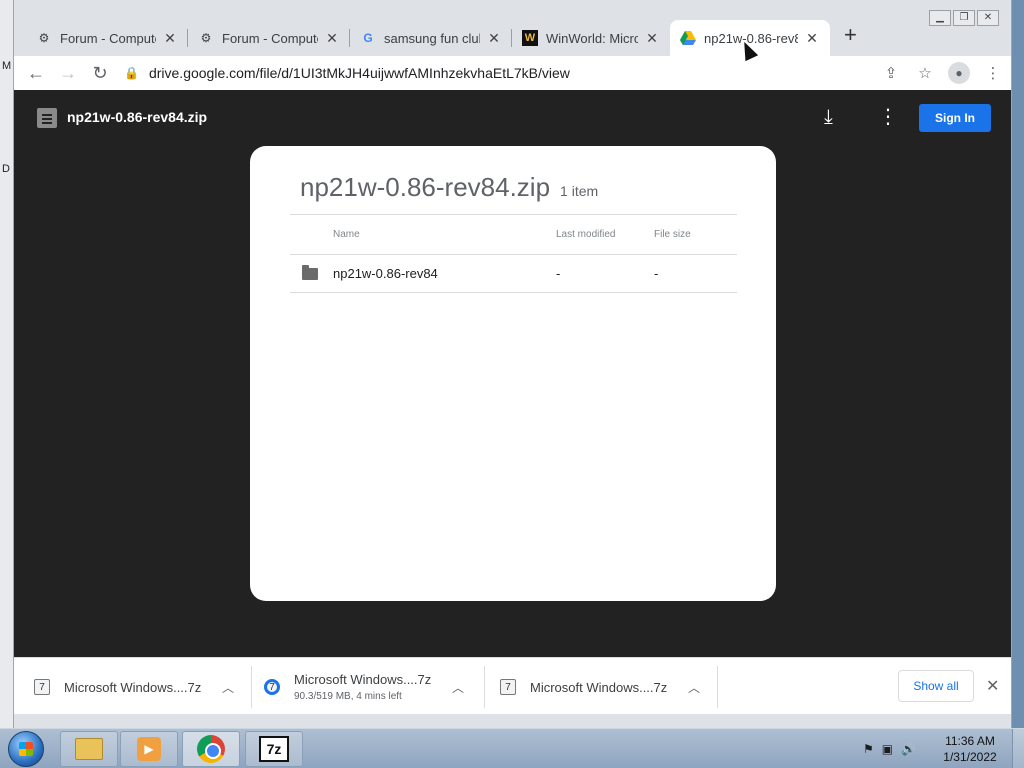 This screenshot has width=1024, height=768. Describe the element at coordinates (868, 749) in the screenshot. I see `action-center-flag-icon: ⚑` at that location.